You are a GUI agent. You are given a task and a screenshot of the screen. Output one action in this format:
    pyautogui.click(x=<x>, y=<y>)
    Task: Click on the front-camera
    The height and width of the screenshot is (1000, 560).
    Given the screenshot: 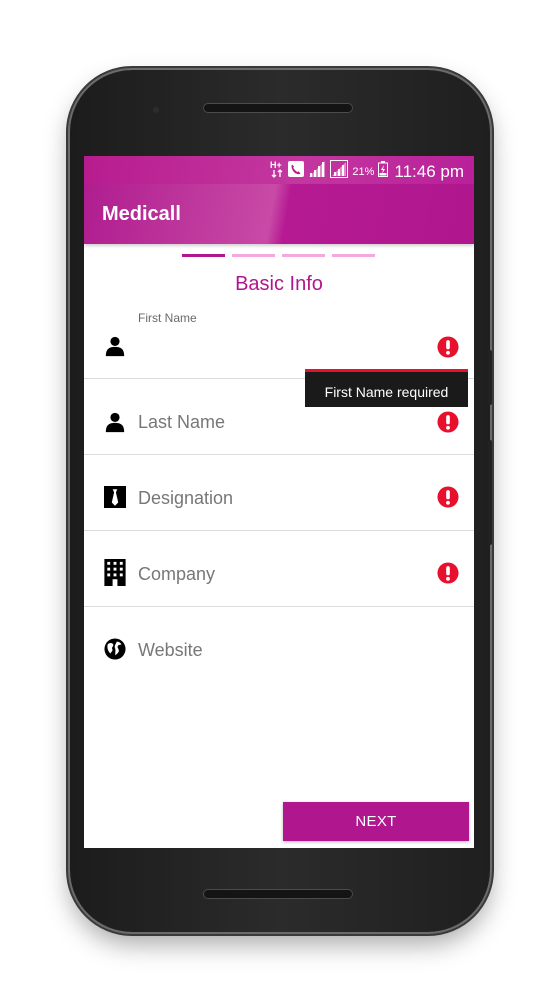 What is the action you would take?
    pyautogui.click(x=156, y=110)
    